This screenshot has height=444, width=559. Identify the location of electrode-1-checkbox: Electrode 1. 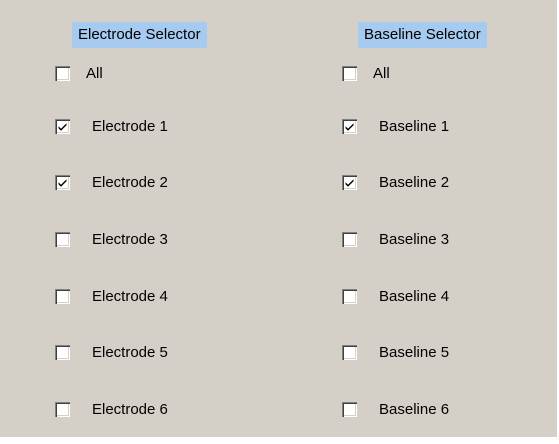
(111, 126).